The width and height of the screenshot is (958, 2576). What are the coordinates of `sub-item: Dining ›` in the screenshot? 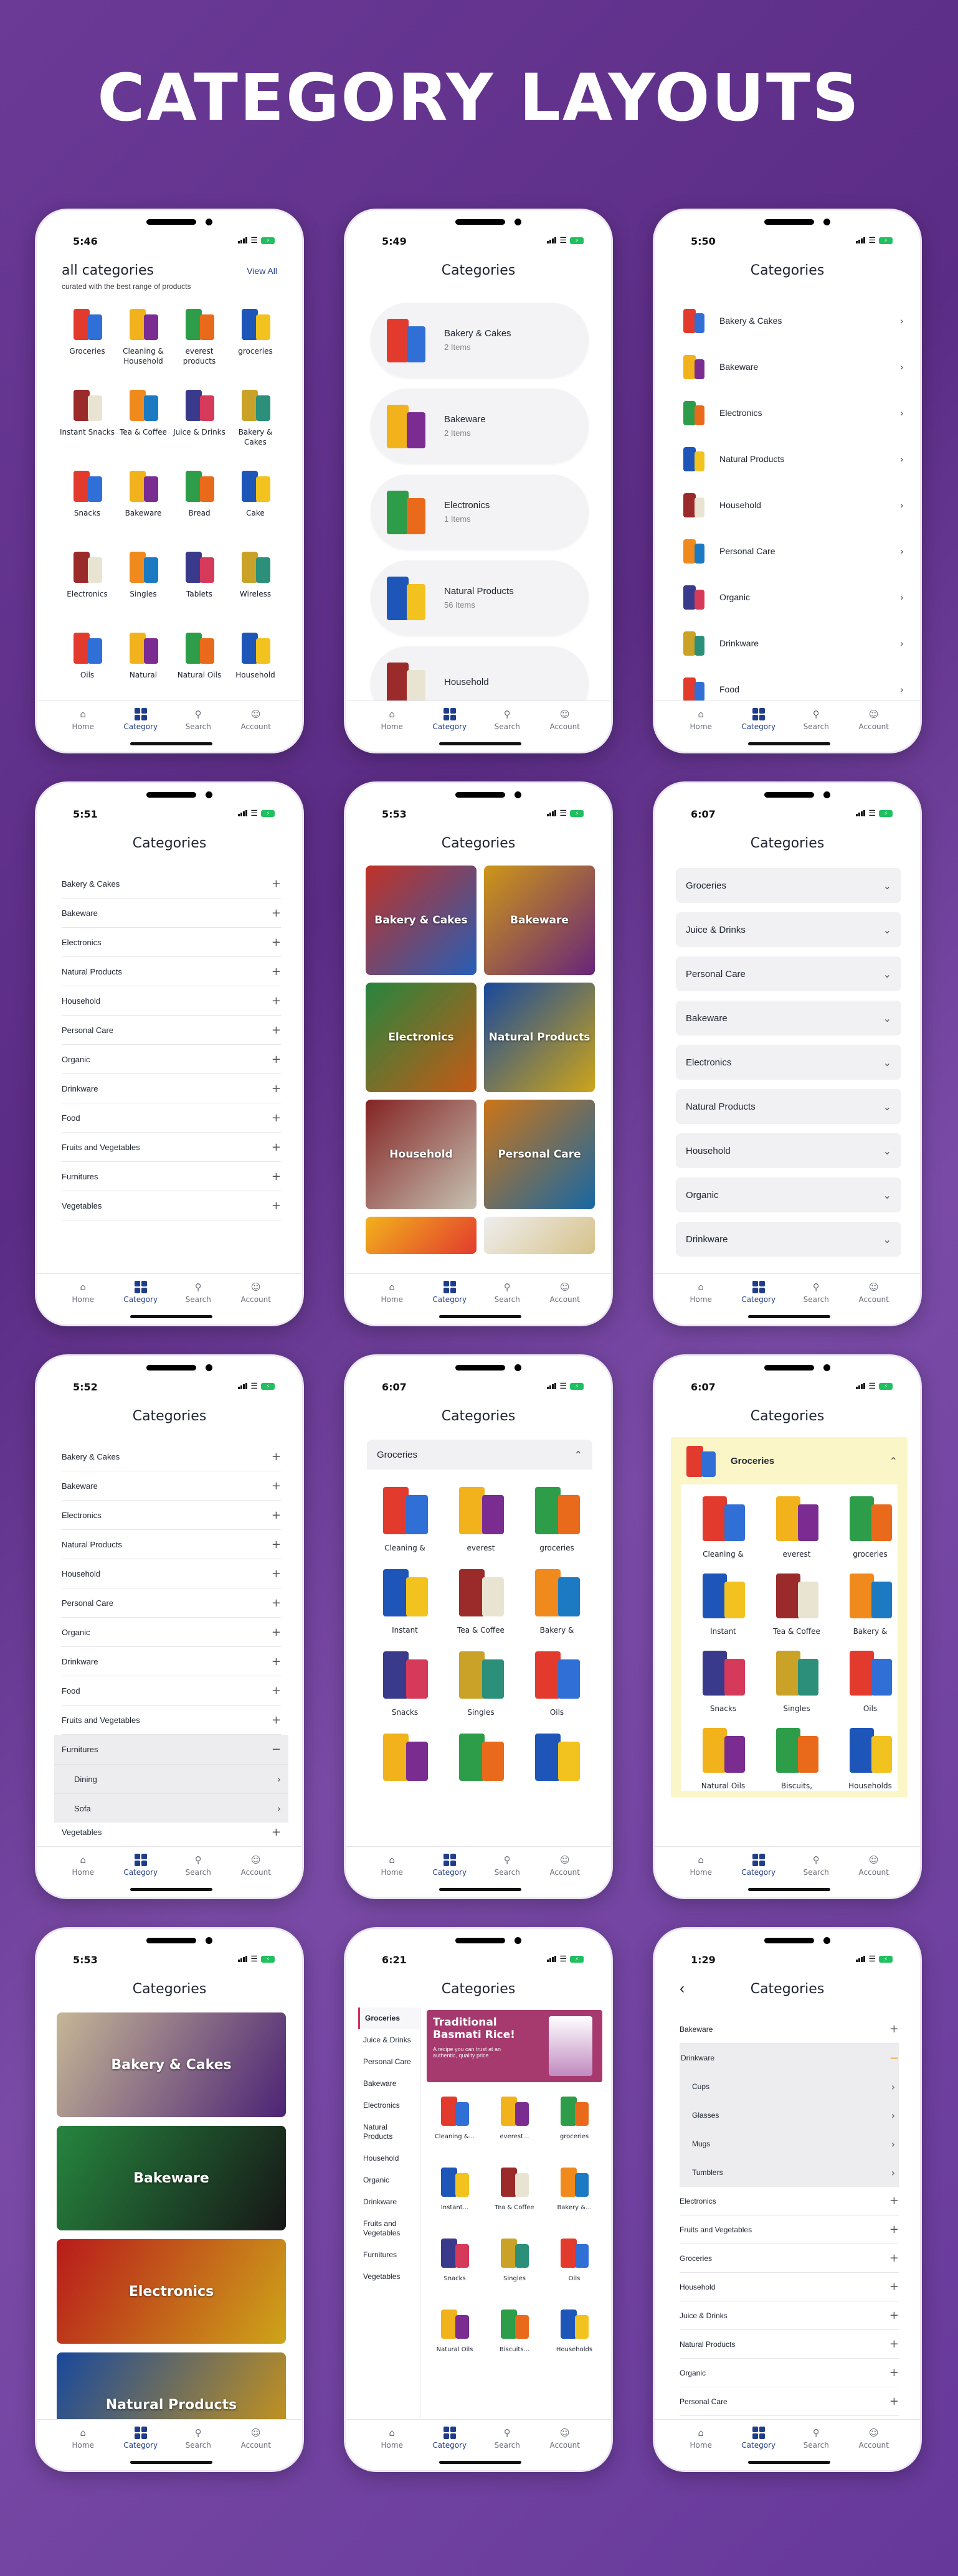 It's located at (171, 1778).